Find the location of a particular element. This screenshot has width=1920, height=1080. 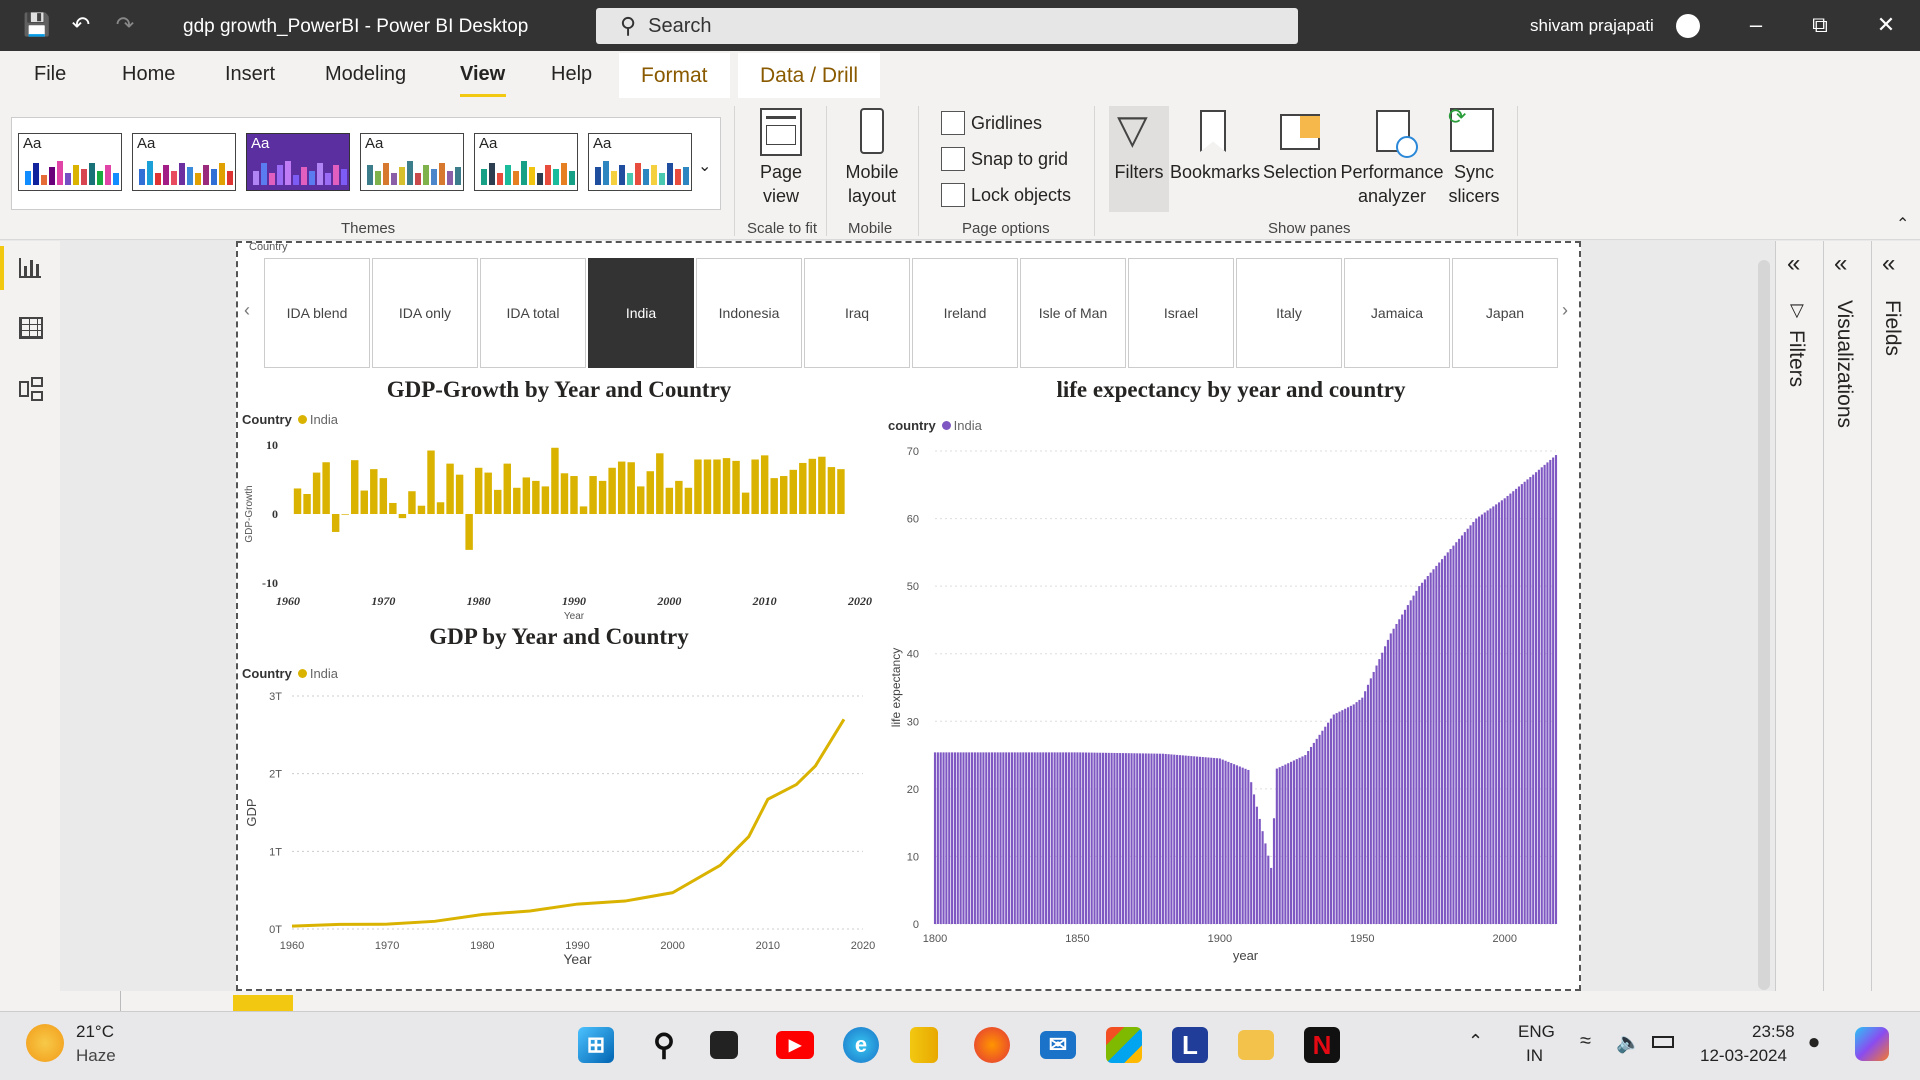

mobile-layout-button: Mobile layout is located at coordinates (872, 184).